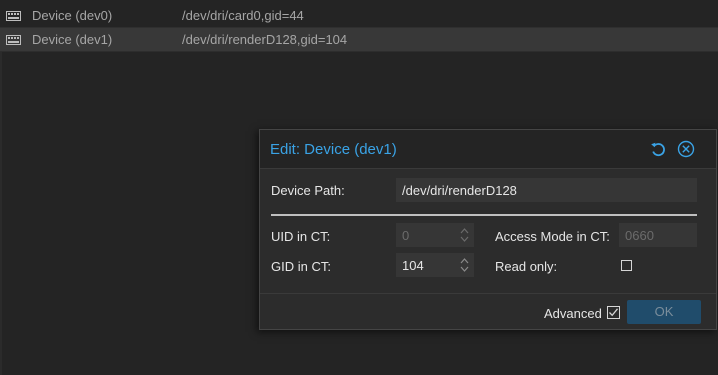 Image resolution: width=718 pixels, height=375 pixels. What do you see at coordinates (639, 235) in the screenshot?
I see `access-mode-value: 0660` at bounding box center [639, 235].